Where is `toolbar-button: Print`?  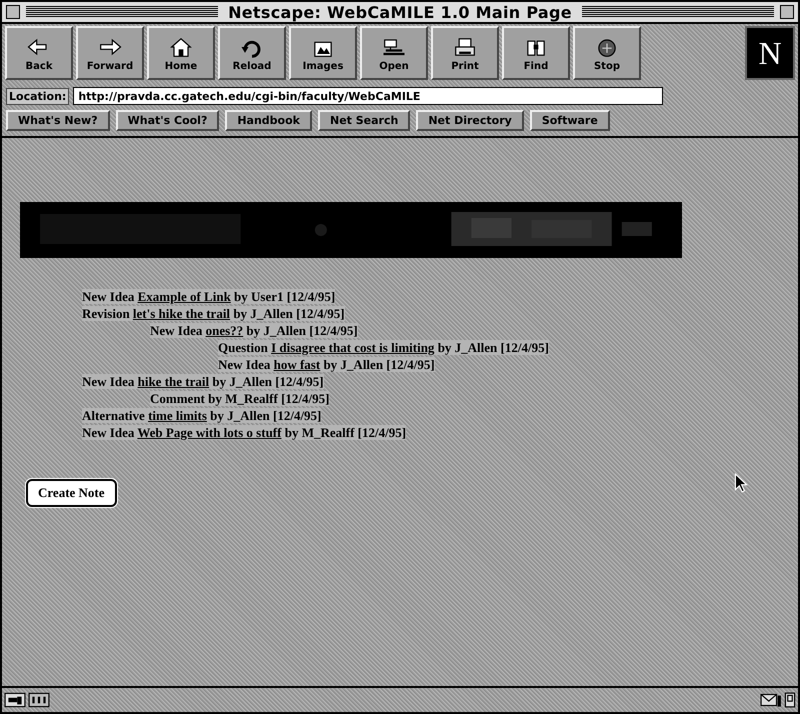 toolbar-button: Print is located at coordinates (465, 53).